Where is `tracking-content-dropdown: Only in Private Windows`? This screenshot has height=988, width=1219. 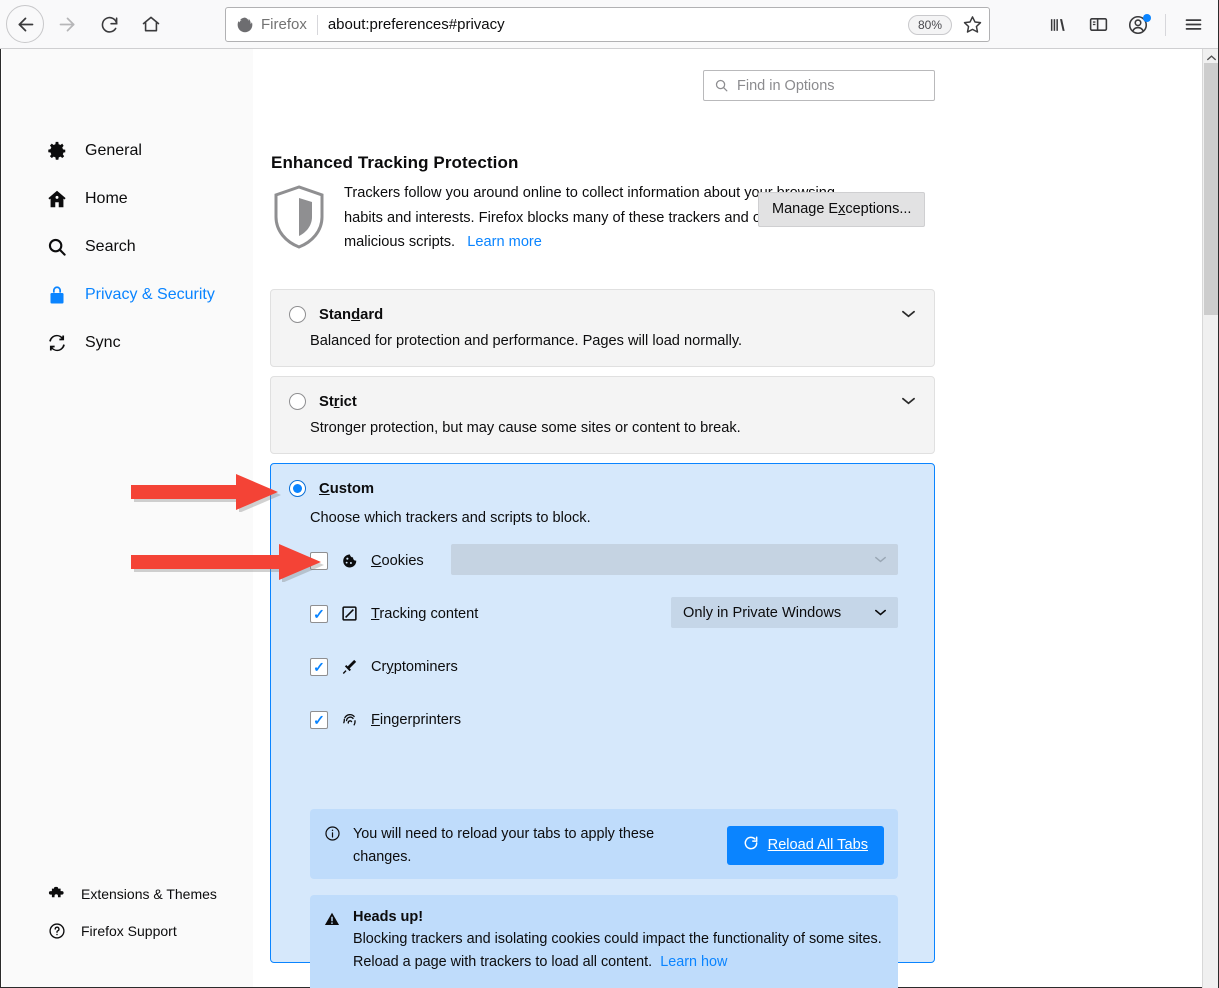
tracking-content-dropdown: Only in Private Windows is located at coordinates (784, 612).